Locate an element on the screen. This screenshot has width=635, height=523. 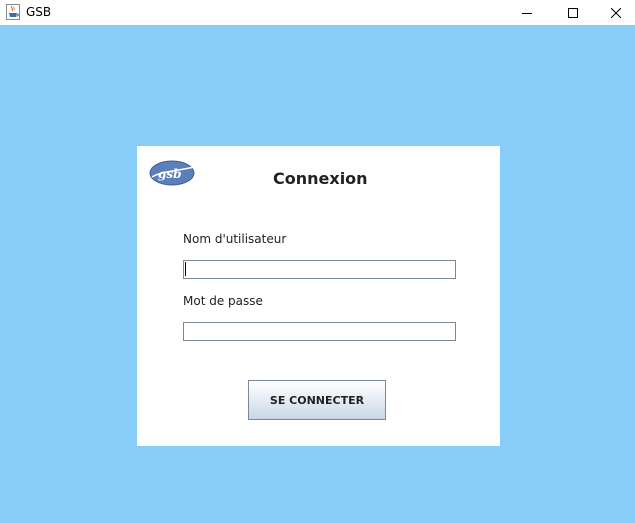
close-button is located at coordinates (615, 12).